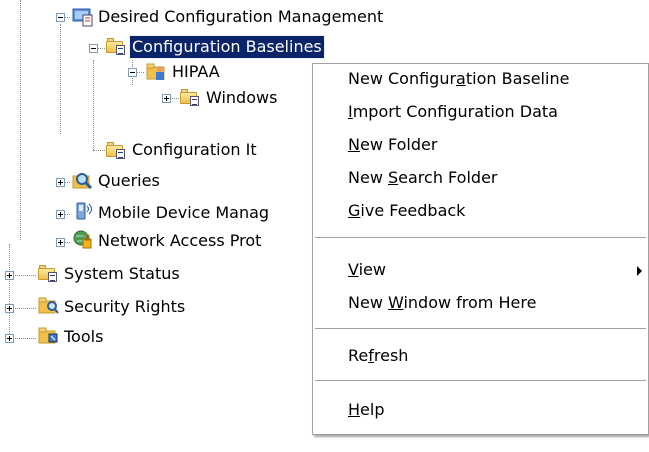 The image size is (649, 452). What do you see at coordinates (393, 177) in the screenshot?
I see `menu-accelerator: S` at bounding box center [393, 177].